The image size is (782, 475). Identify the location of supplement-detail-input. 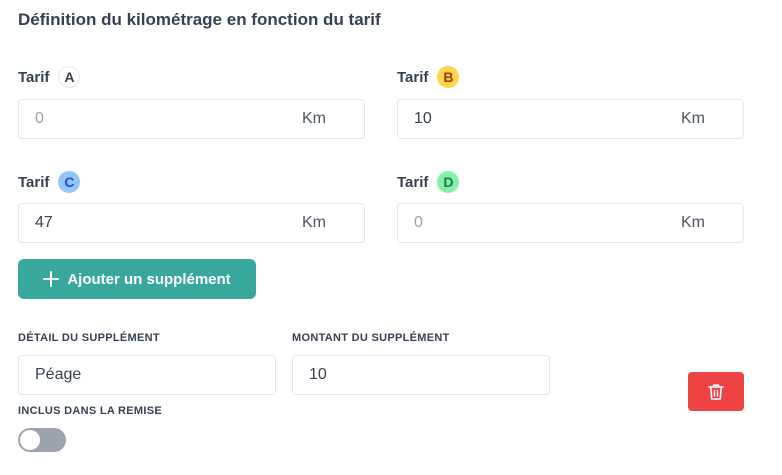
(147, 375).